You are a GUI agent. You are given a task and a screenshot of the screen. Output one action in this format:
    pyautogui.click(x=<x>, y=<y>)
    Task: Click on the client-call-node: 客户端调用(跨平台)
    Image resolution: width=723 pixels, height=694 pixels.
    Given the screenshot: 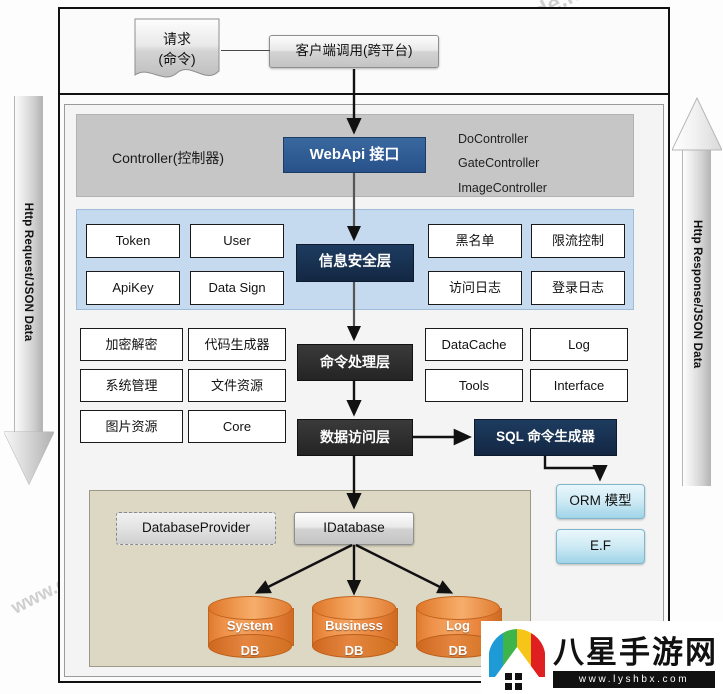 What is the action you would take?
    pyautogui.click(x=354, y=51)
    